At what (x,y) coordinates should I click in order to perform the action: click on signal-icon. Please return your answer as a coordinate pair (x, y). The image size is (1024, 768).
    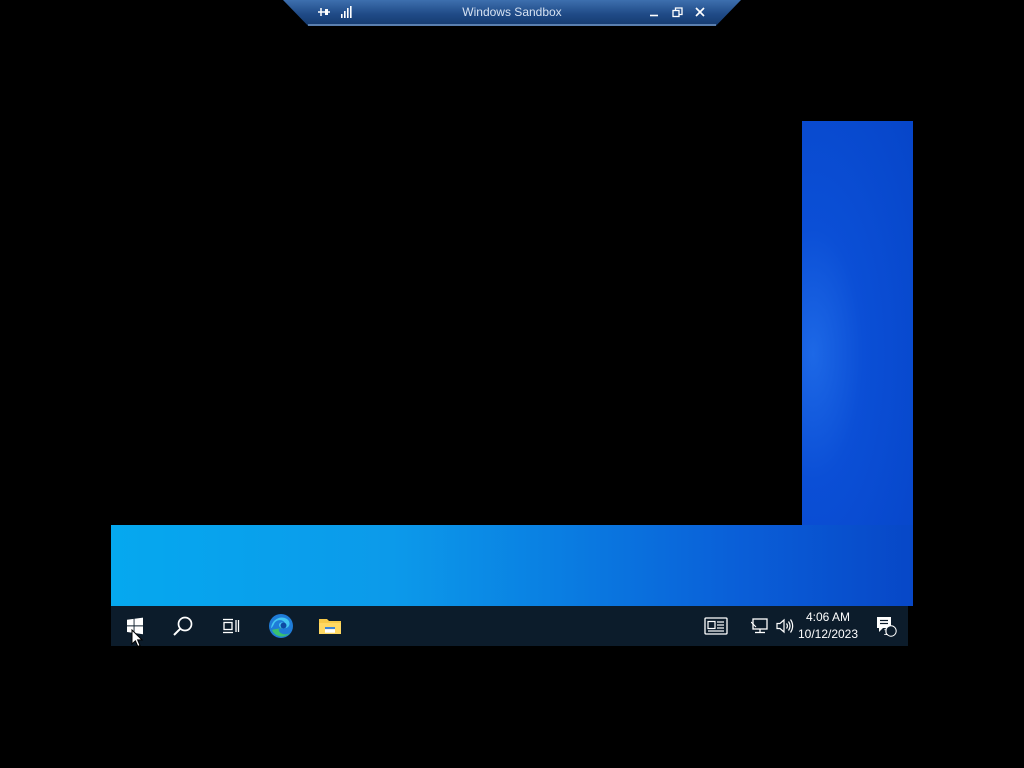
    Looking at the image, I should click on (346, 12).